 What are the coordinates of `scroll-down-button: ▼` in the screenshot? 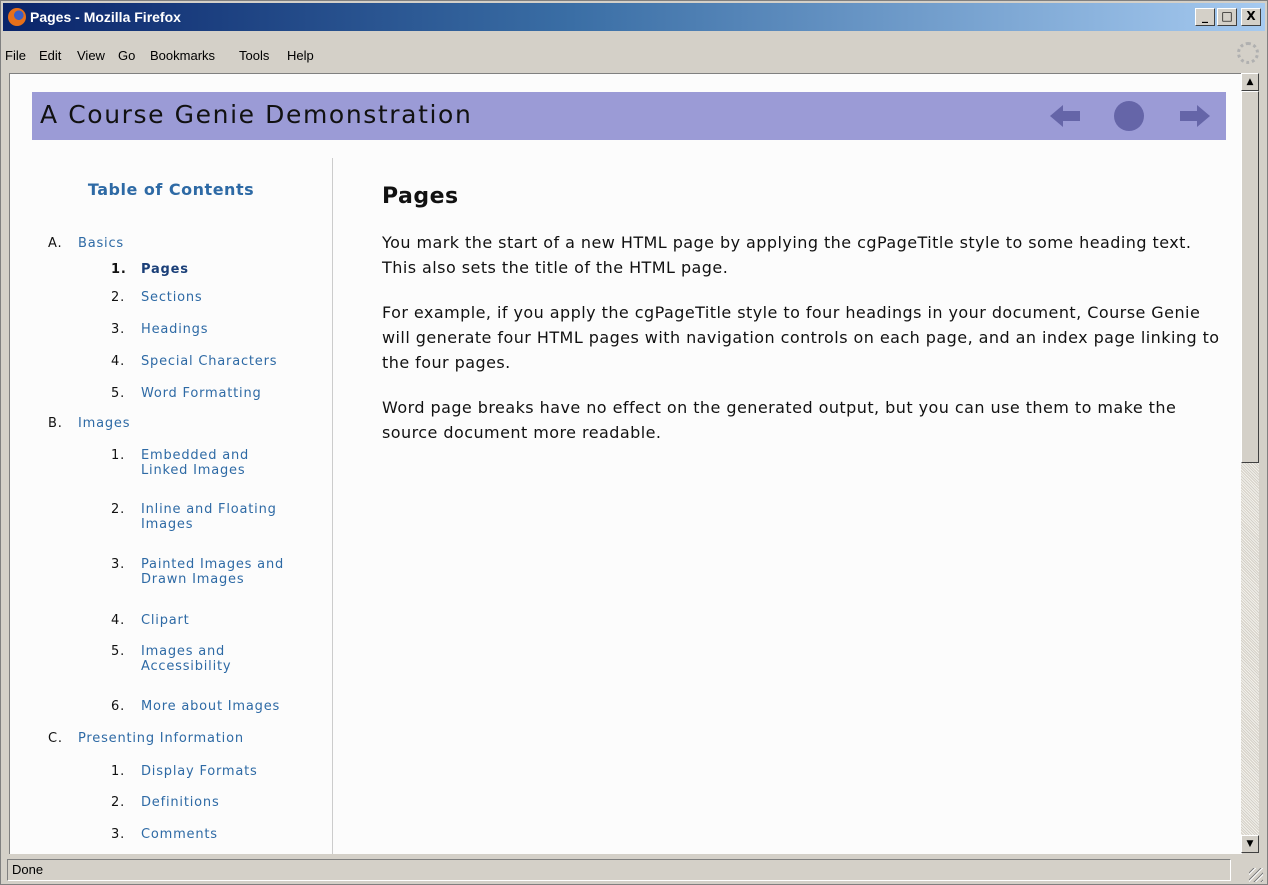 It's located at (1250, 844).